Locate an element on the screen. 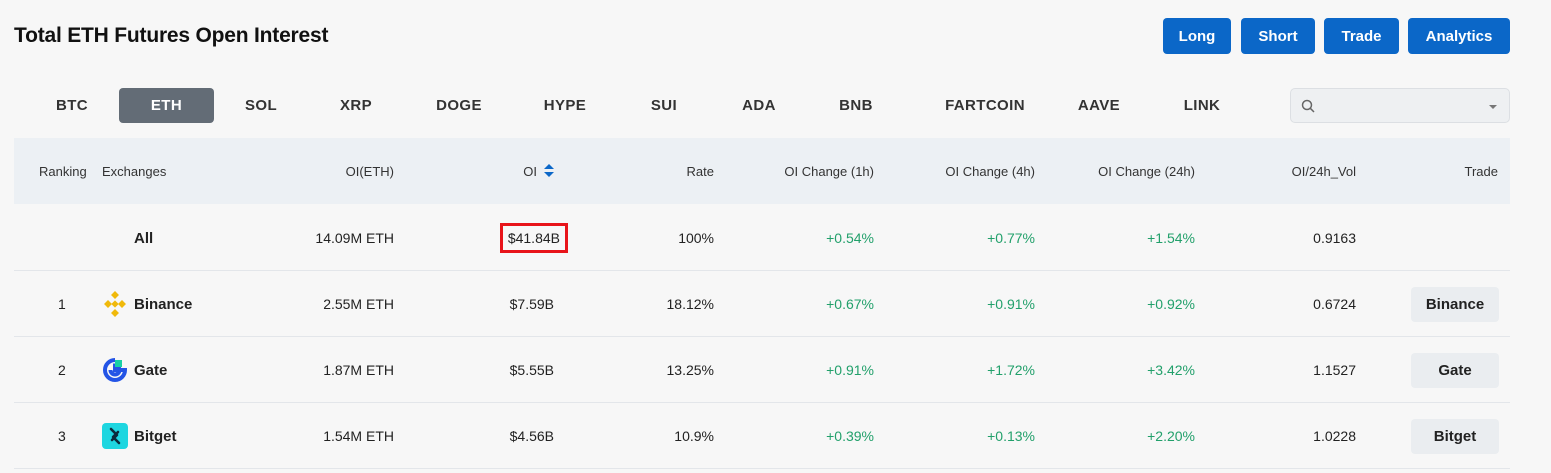 This screenshot has height=473, width=1551. oi-vol-value: 0.9163 is located at coordinates (1334, 238).